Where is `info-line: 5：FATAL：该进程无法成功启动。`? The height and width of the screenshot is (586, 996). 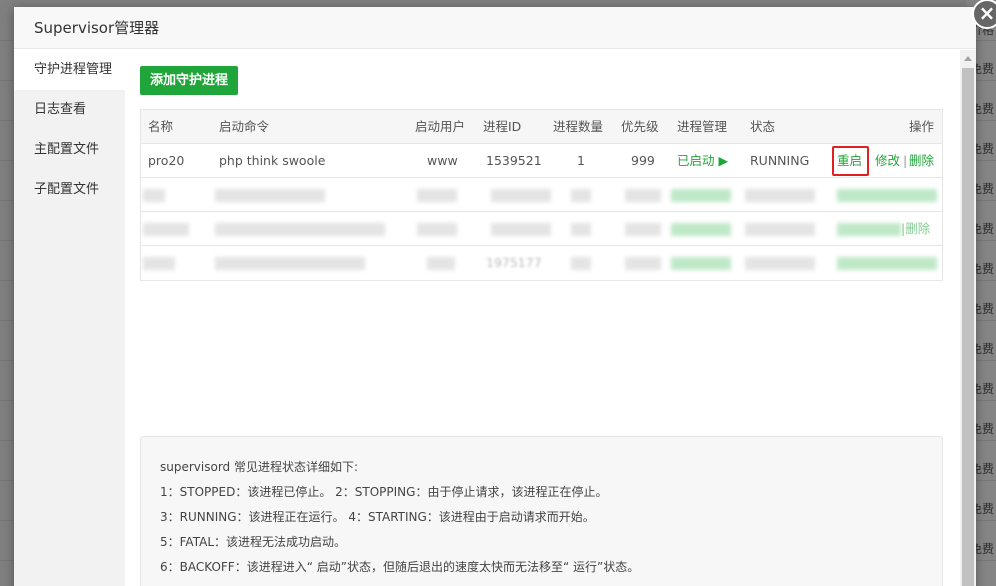
info-line: 5：FATAL：该进程无法成功启动。 is located at coordinates (253, 542).